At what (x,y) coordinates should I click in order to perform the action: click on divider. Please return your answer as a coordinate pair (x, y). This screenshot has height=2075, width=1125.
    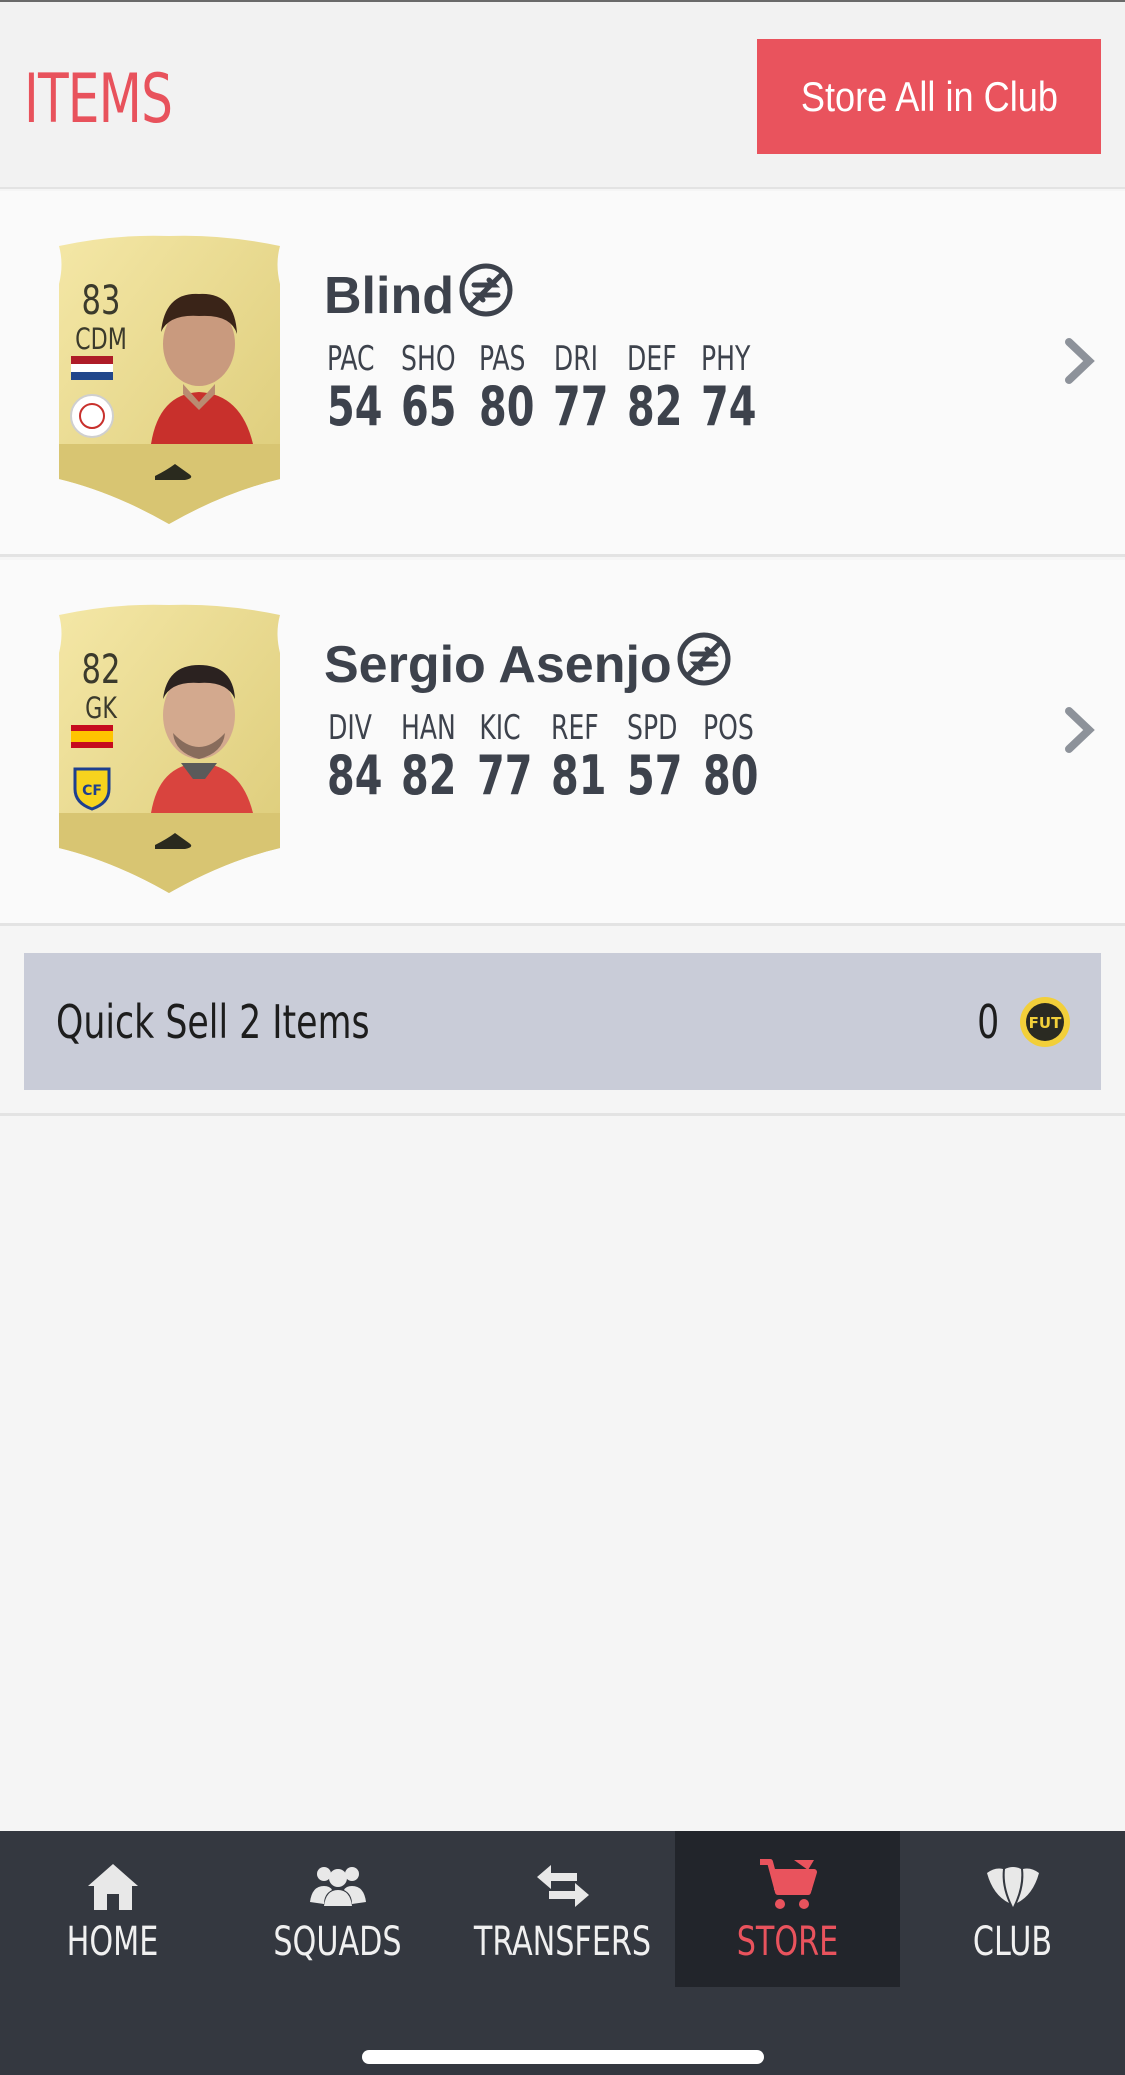
    Looking at the image, I should click on (562, 1114).